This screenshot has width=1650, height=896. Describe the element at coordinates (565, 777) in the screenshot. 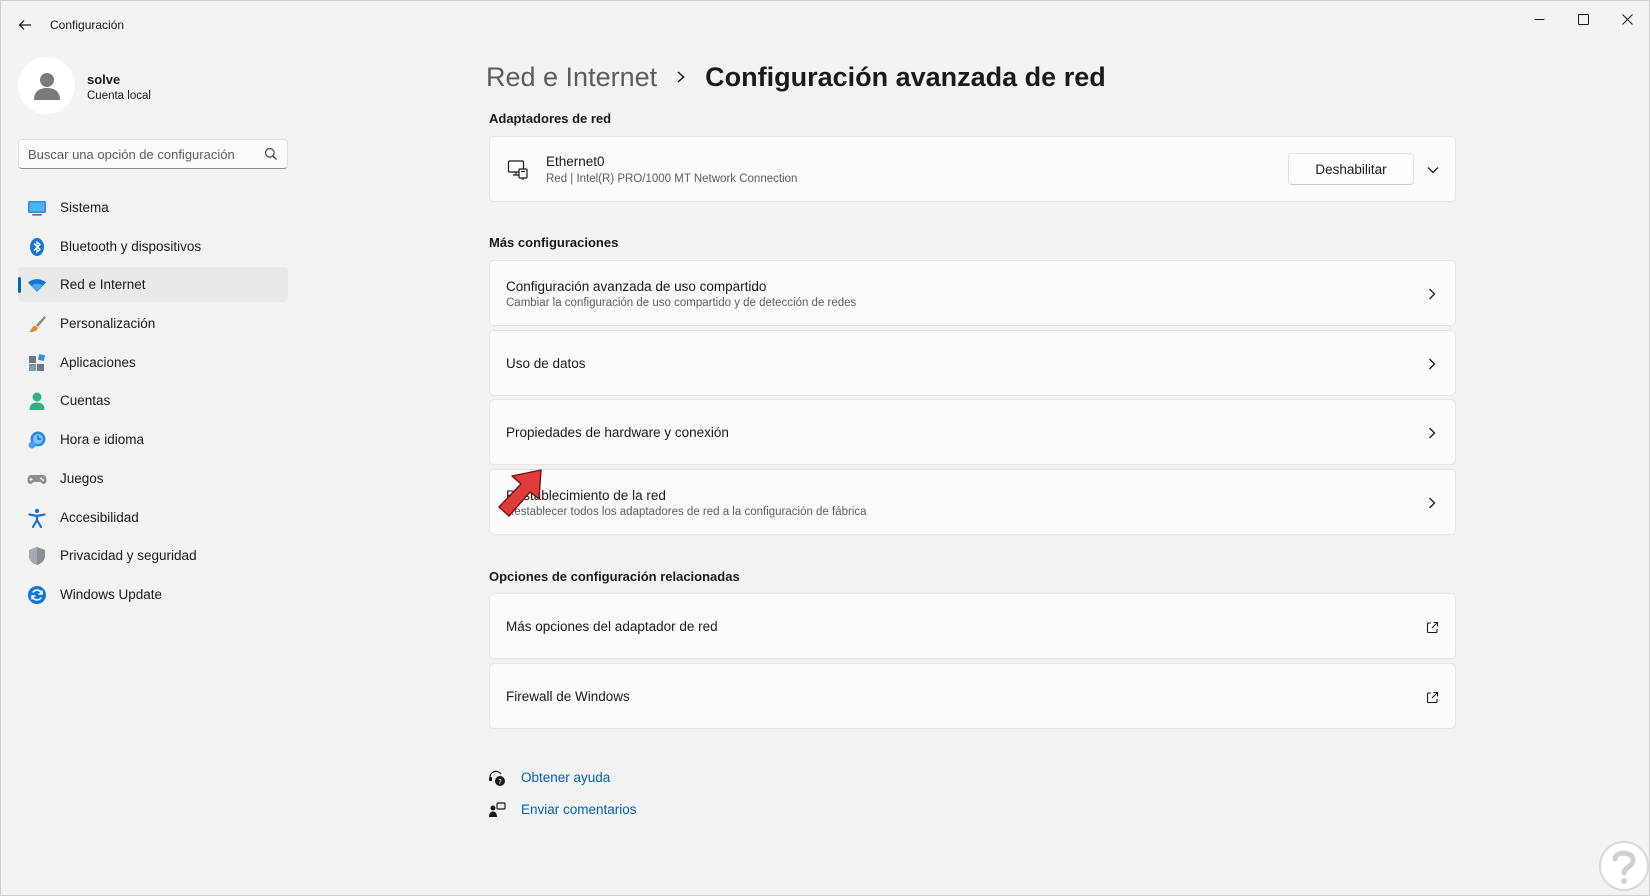

I see `get-help-link: Obtener ayuda` at that location.